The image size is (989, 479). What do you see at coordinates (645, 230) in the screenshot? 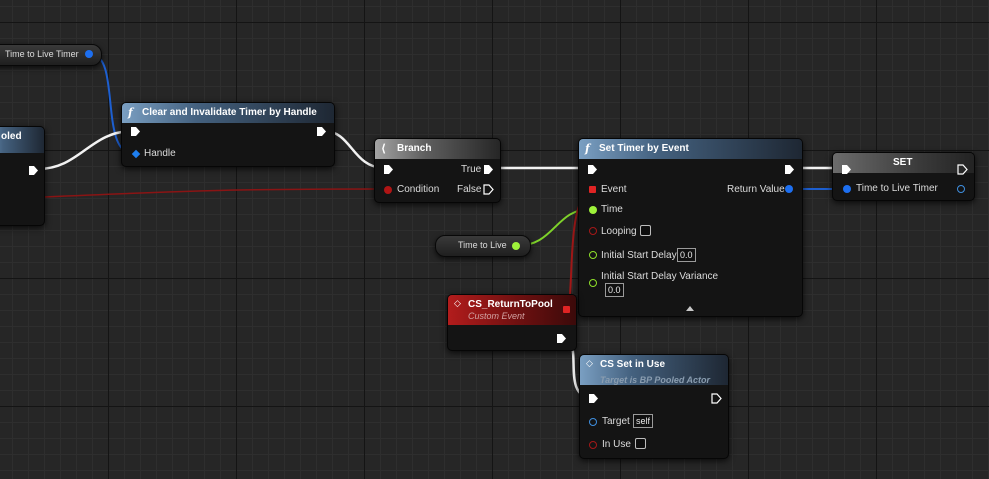
I see `looping-checkbox` at bounding box center [645, 230].